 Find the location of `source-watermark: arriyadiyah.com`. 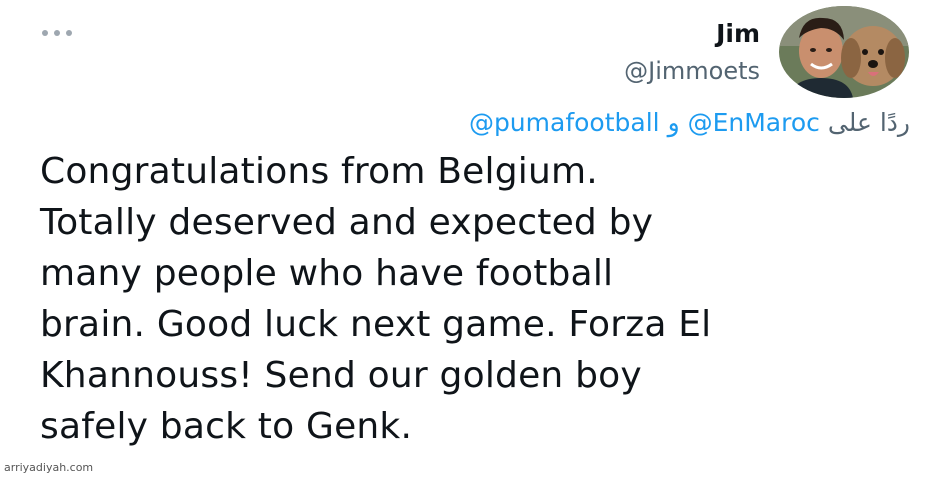

source-watermark: arriyadiyah.com is located at coordinates (49, 467).